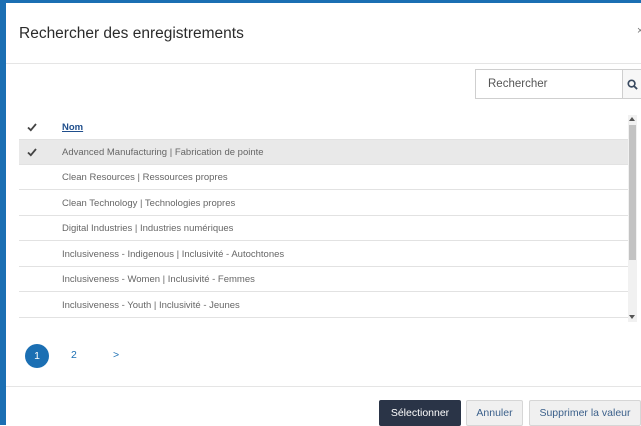  What do you see at coordinates (632, 119) in the screenshot?
I see `scroll-up-icon` at bounding box center [632, 119].